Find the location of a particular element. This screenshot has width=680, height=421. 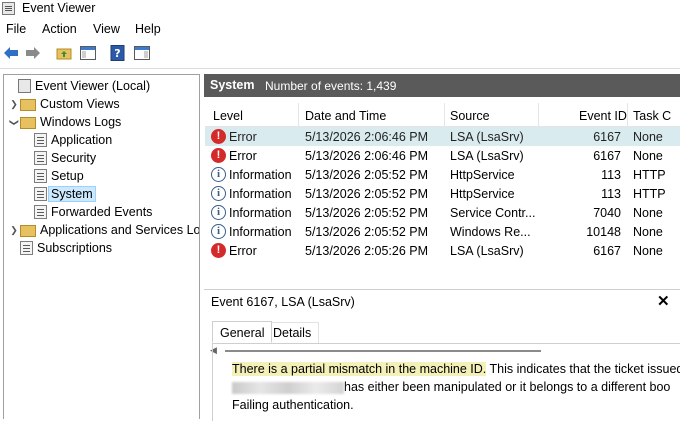

column-date-time: Date and Time is located at coordinates (345, 116).